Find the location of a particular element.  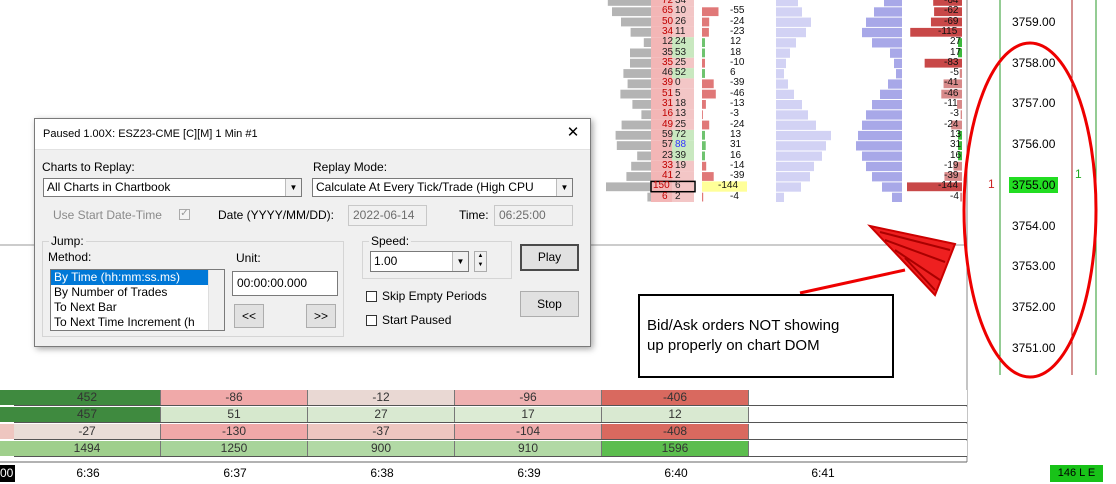

unit-field: 00:00:00.000 is located at coordinates (285, 283).